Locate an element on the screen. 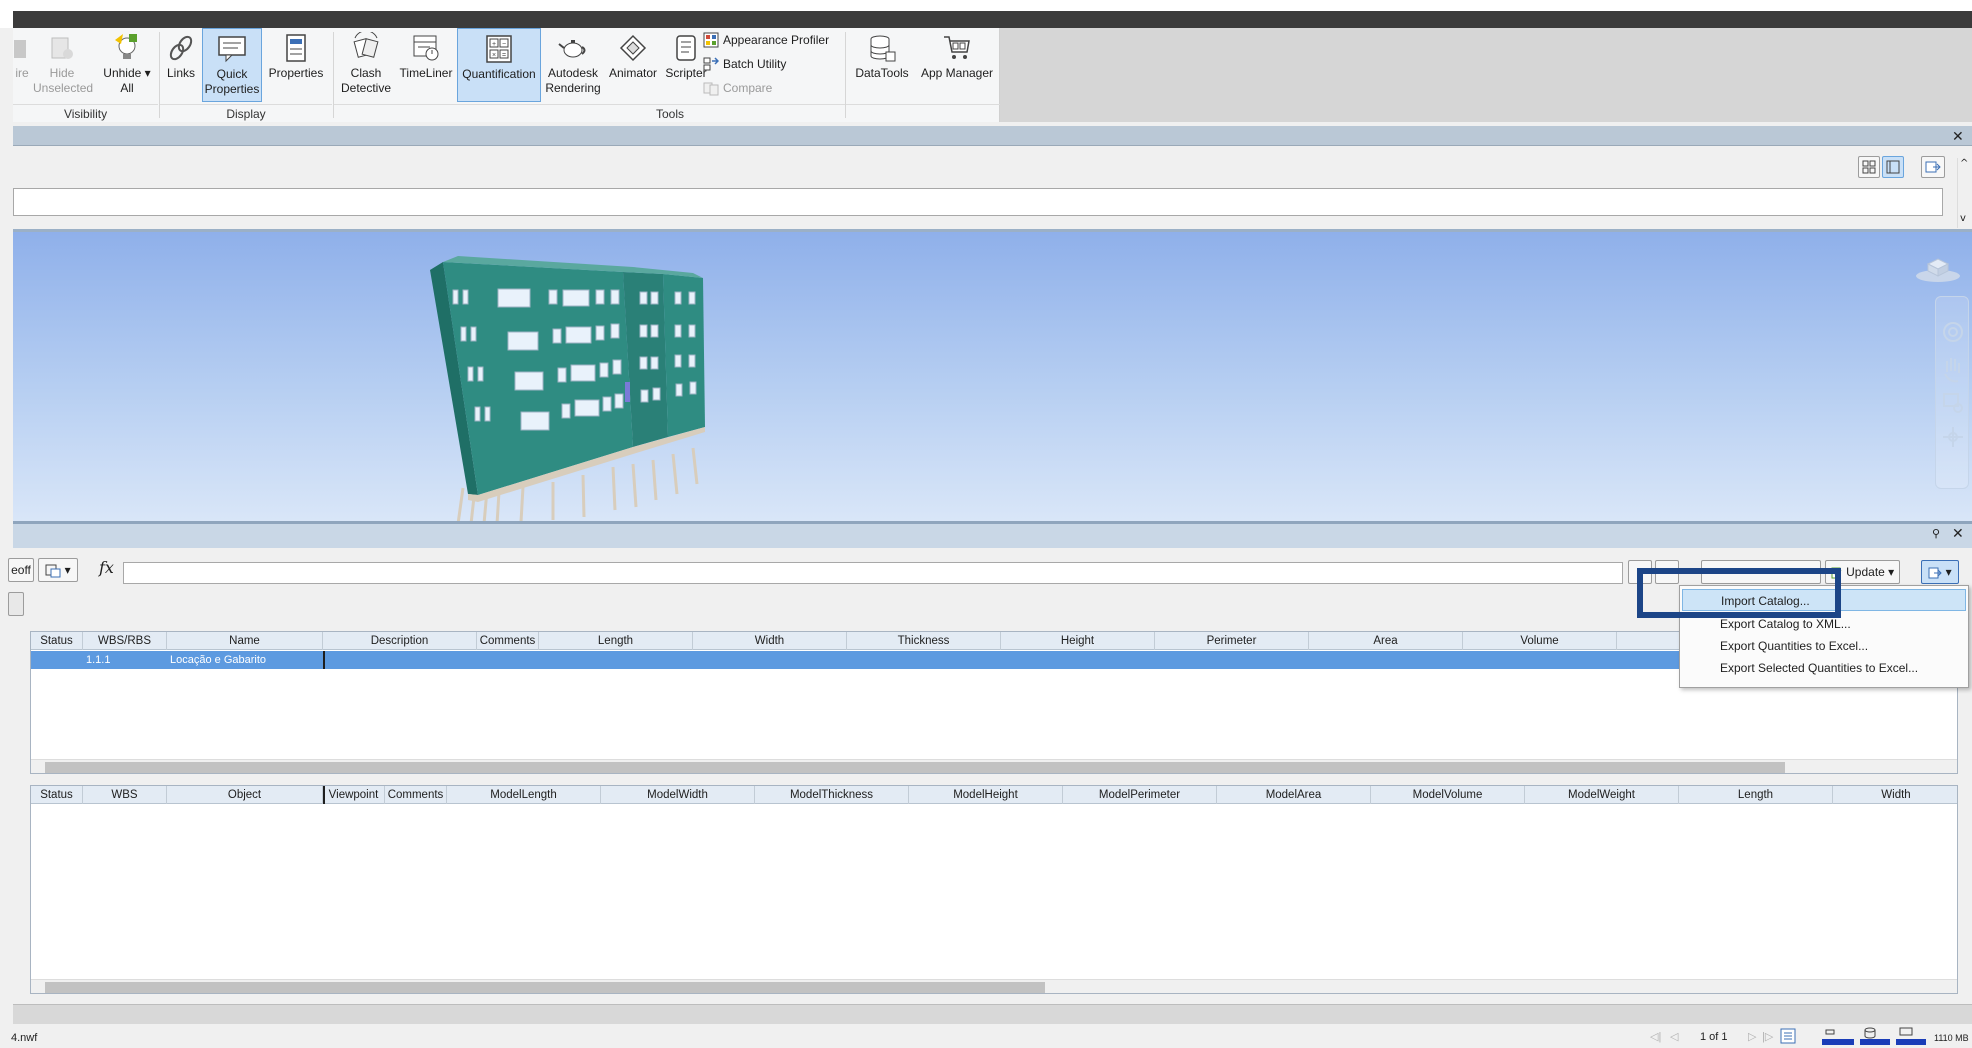  prev-page-icon: ◁ is located at coordinates (1674, 1036).